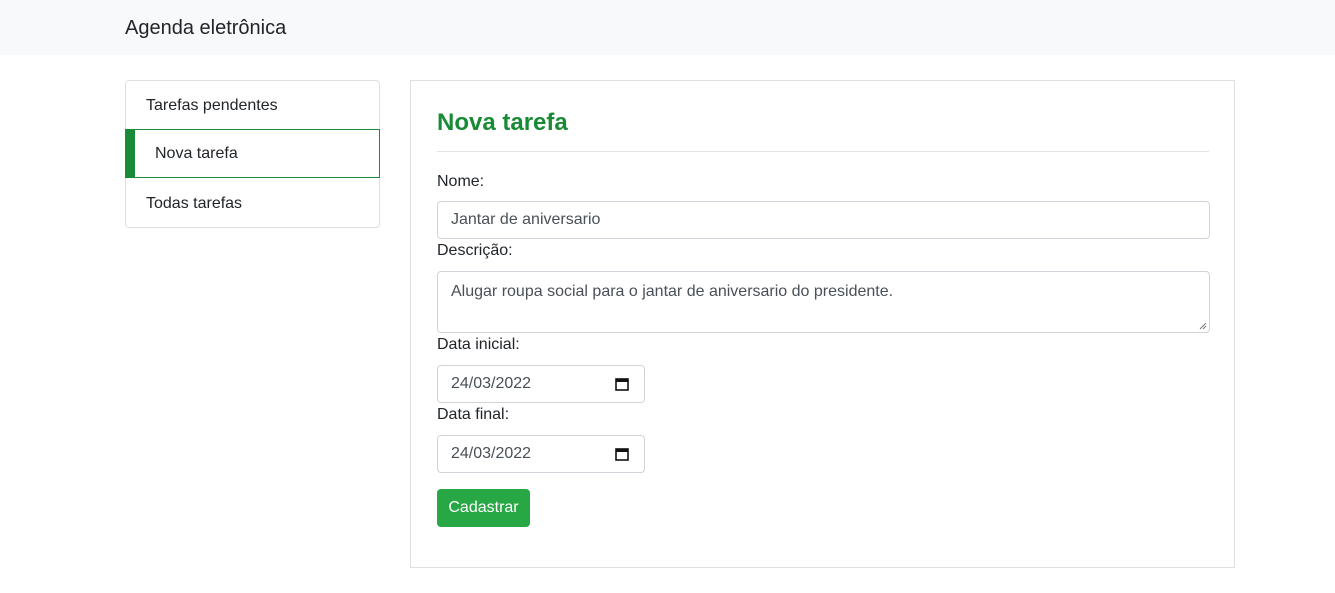  Describe the element at coordinates (823, 220) in the screenshot. I see `nome-input: Jantar de aniversario` at that location.